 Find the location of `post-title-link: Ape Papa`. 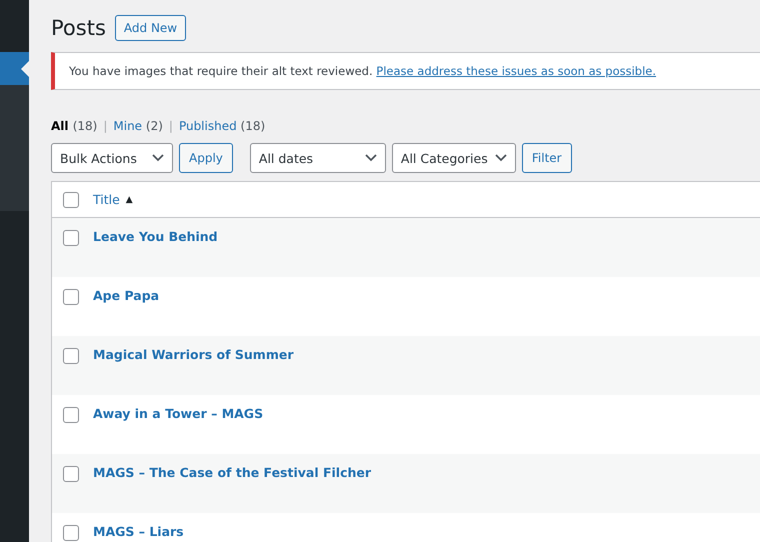

post-title-link: Ape Papa is located at coordinates (126, 295).